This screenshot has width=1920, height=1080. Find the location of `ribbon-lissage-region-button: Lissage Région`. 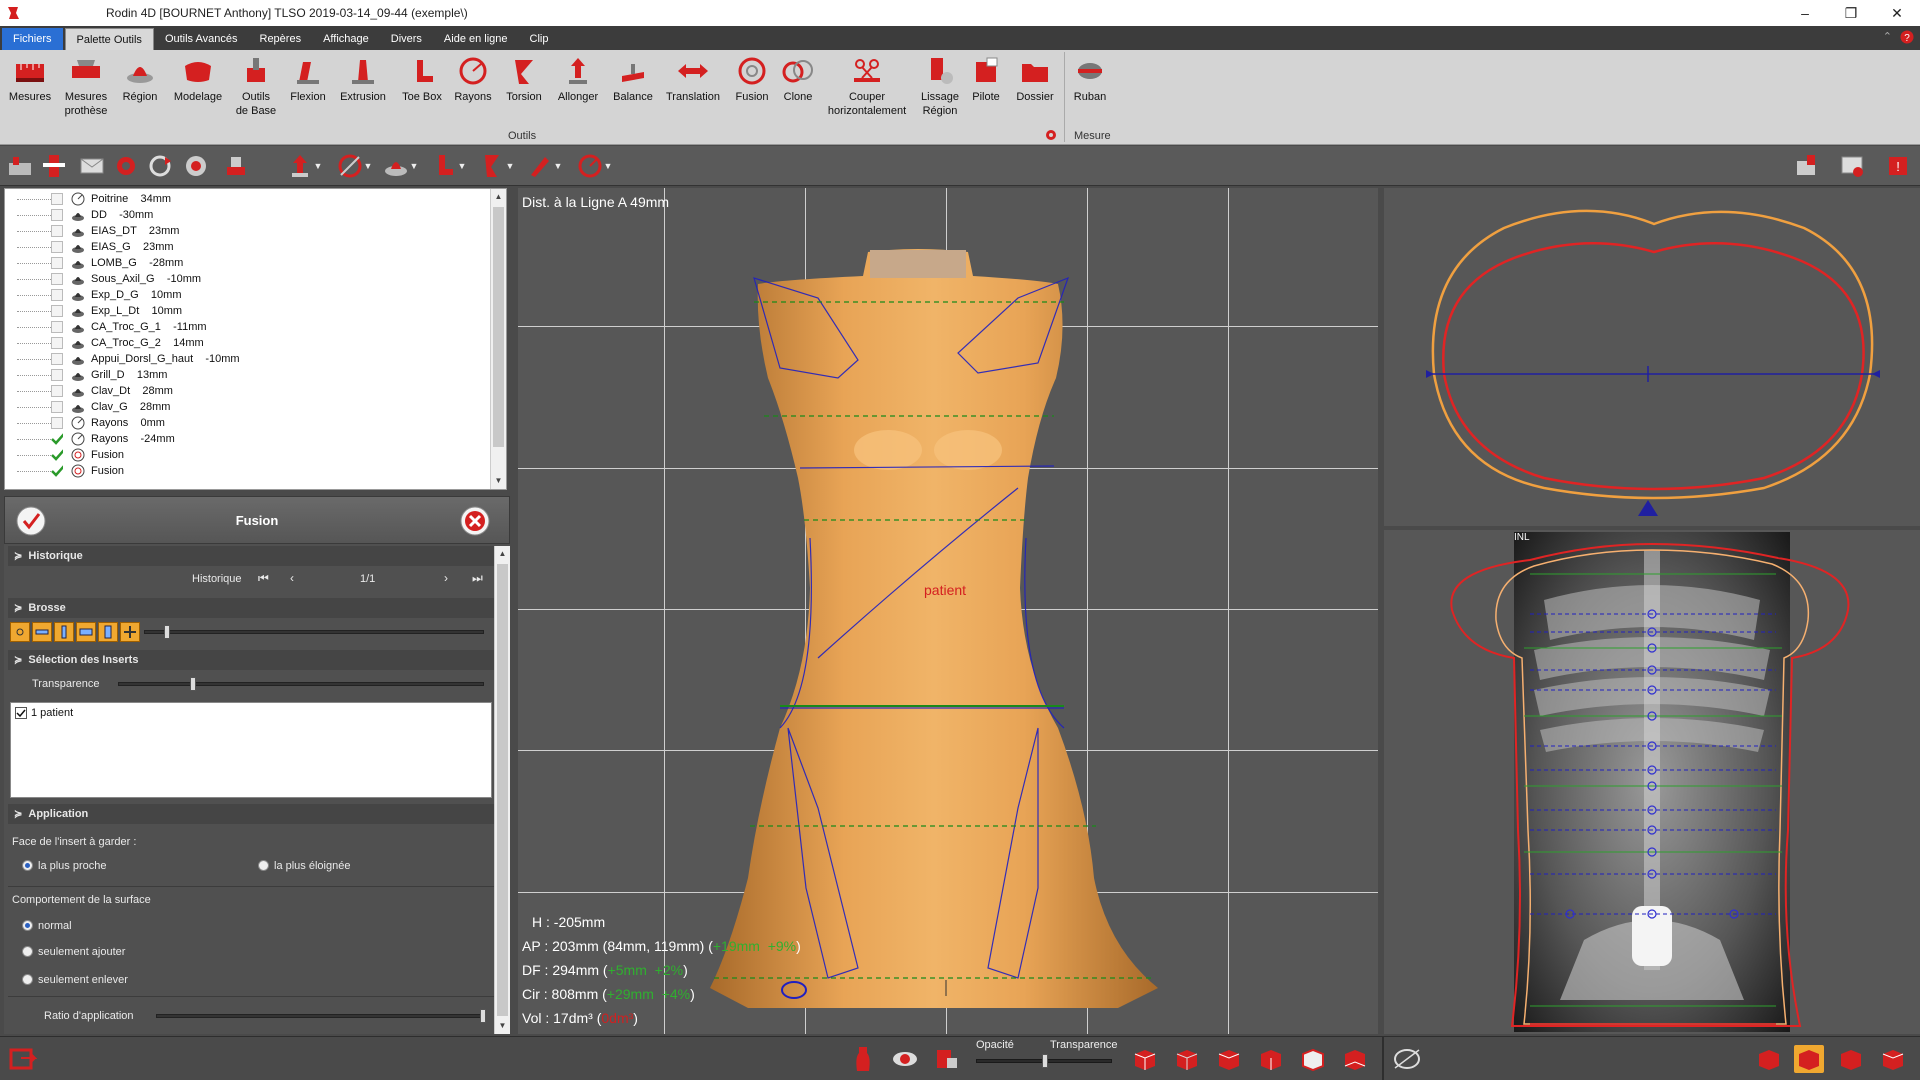

ribbon-lissage-region-button: Lissage Région is located at coordinates (940, 86).